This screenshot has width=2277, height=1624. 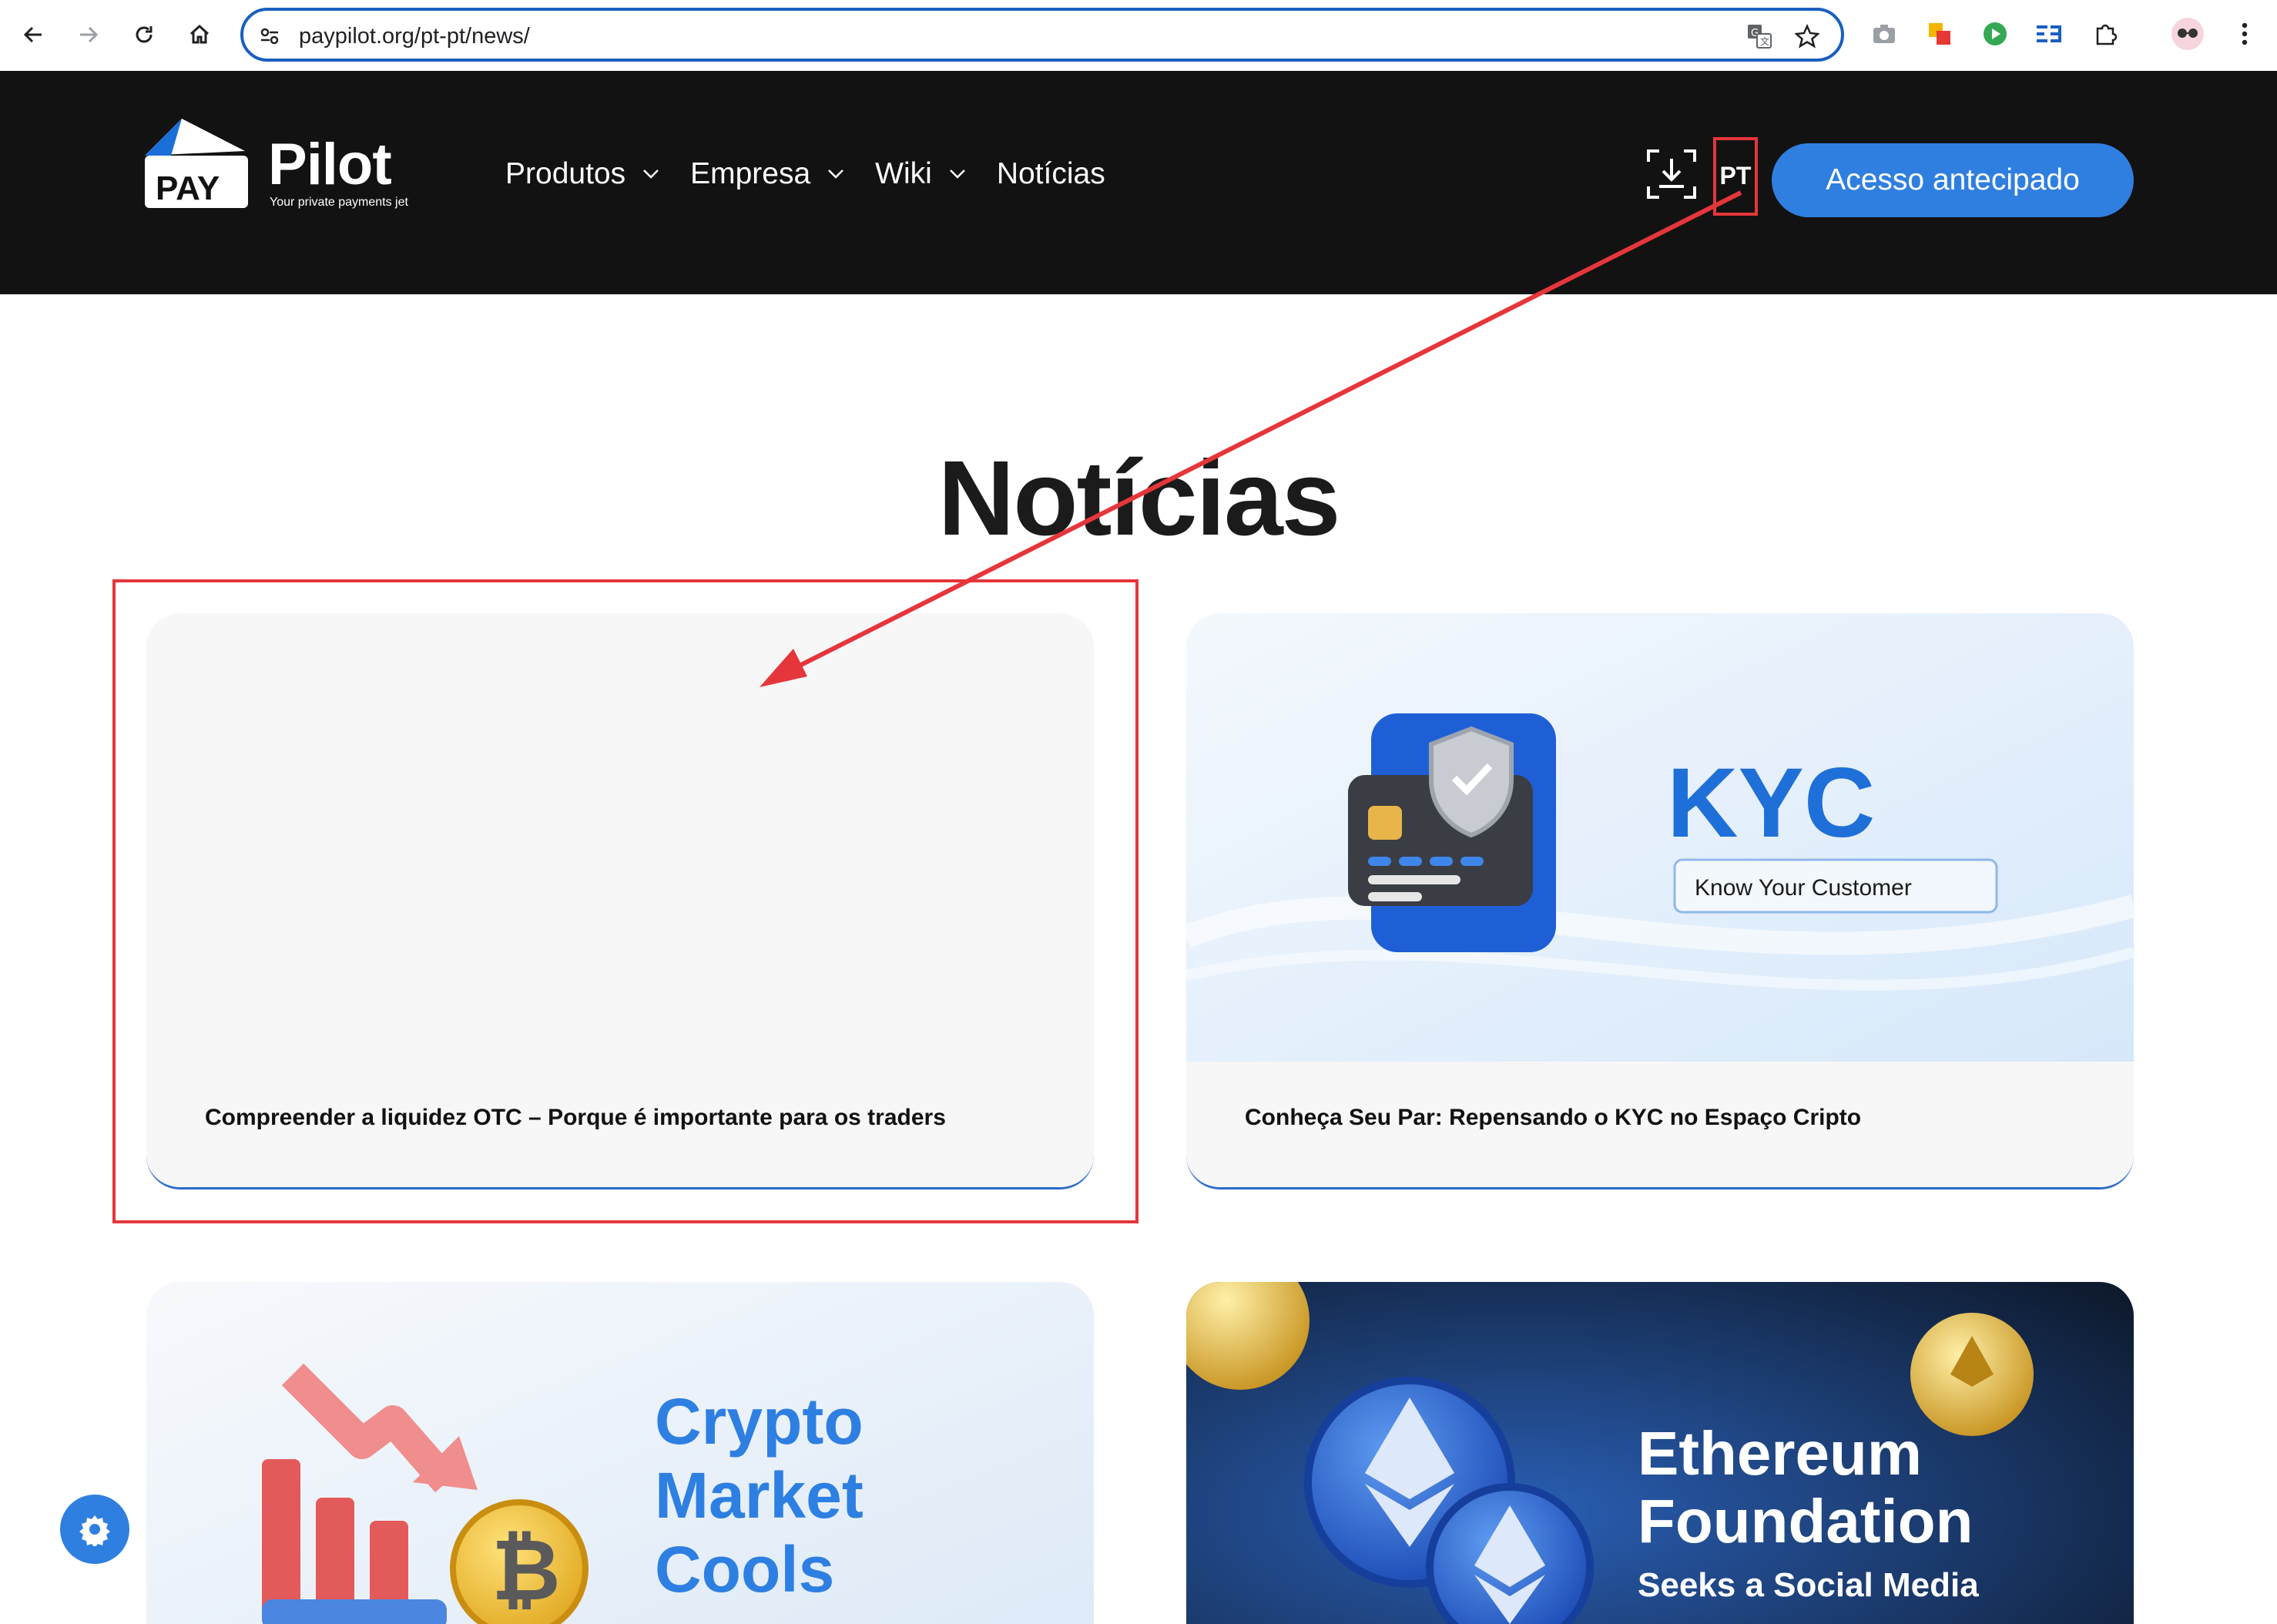 I want to click on news-card-ethereum-foundation: Ethereum Foundation Seeks a Social Media, so click(x=1660, y=1453).